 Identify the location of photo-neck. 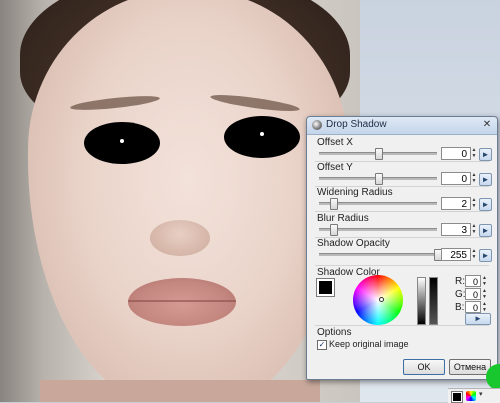
(180, 391).